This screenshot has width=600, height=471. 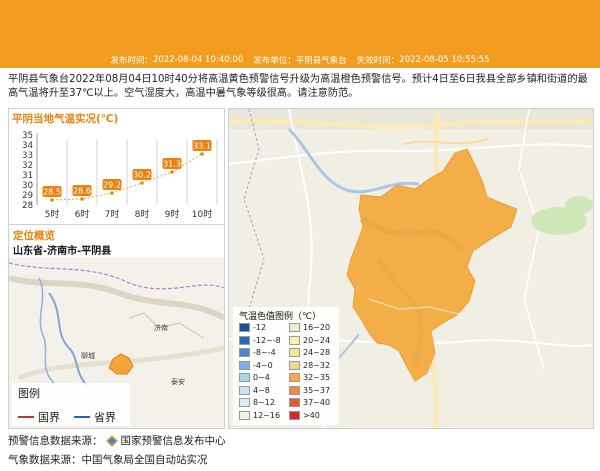 What do you see at coordinates (264, 402) in the screenshot?
I see `color-legend-label: 8~12` at bounding box center [264, 402].